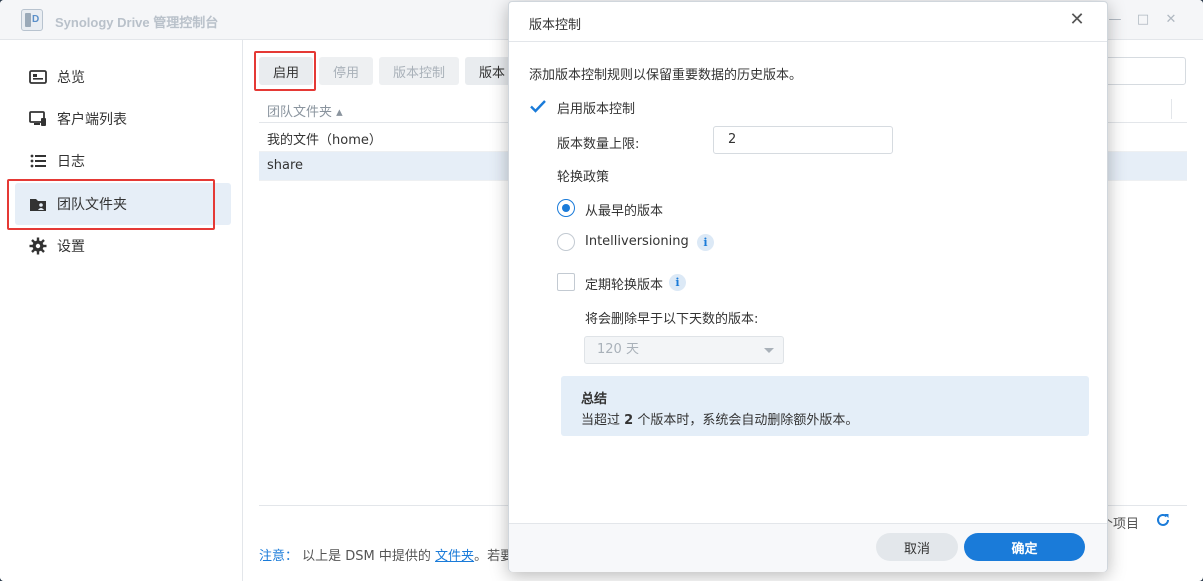  Describe the element at coordinates (38, 161) in the screenshot. I see `log-icon` at that location.